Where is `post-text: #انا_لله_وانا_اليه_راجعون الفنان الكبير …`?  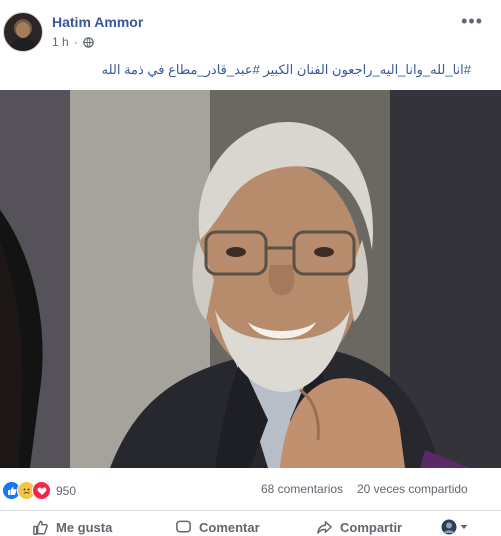 post-text: #انا_لله_وانا_اليه_راجعون الفنان الكبير … is located at coordinates (286, 69).